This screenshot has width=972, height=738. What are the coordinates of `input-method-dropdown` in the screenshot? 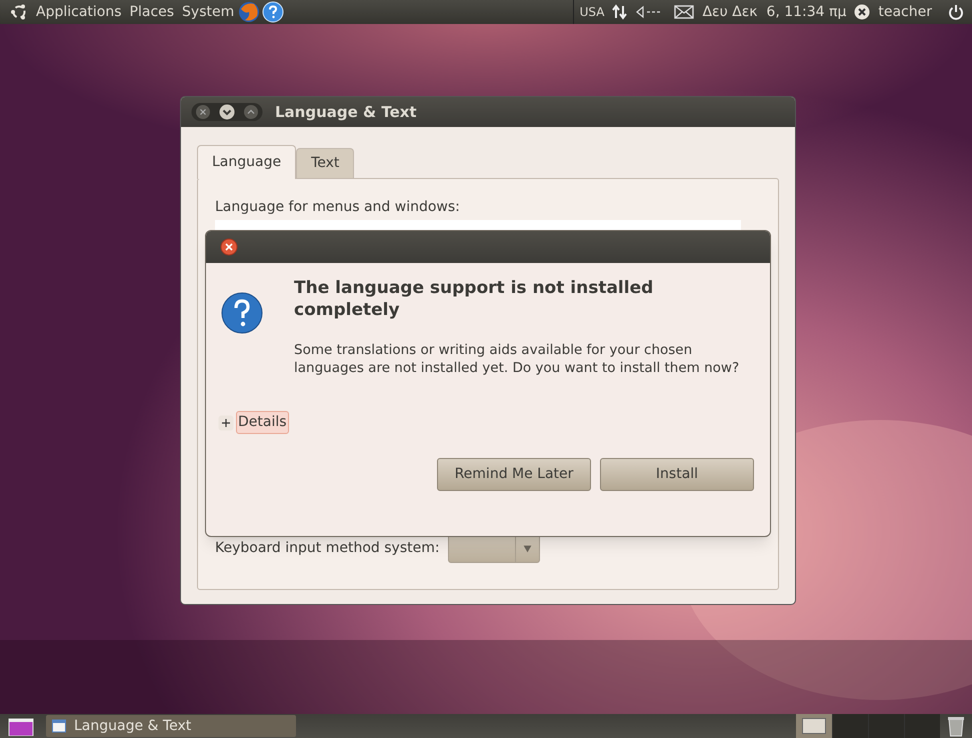 It's located at (494, 548).